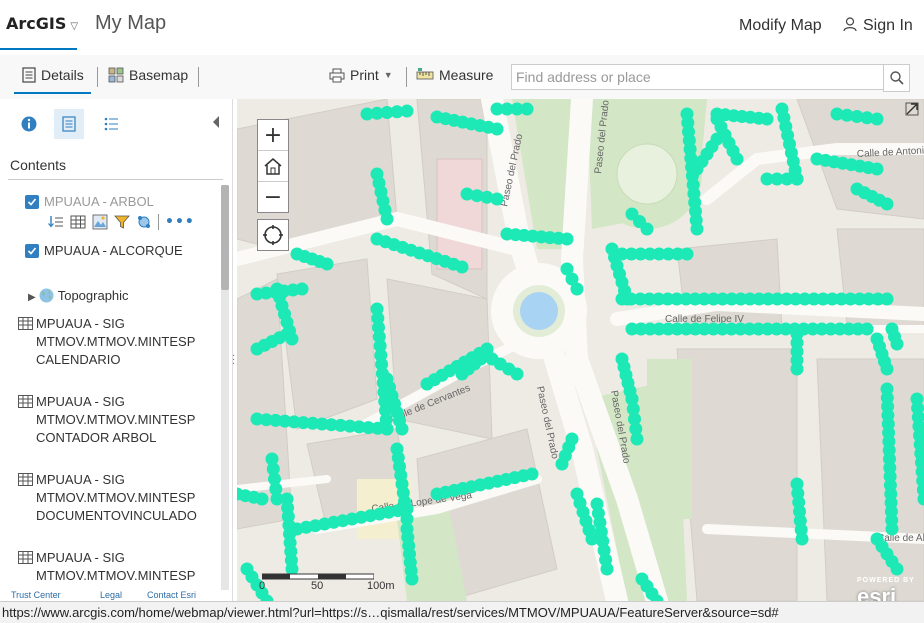 This screenshot has width=924, height=623. Describe the element at coordinates (780, 26) in the screenshot. I see `modify-map-link: Modify Map` at that location.